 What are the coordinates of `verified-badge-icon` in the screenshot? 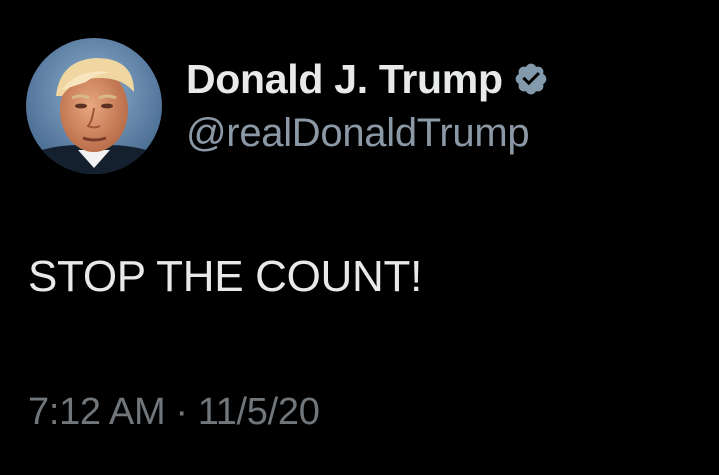 It's located at (531, 79).